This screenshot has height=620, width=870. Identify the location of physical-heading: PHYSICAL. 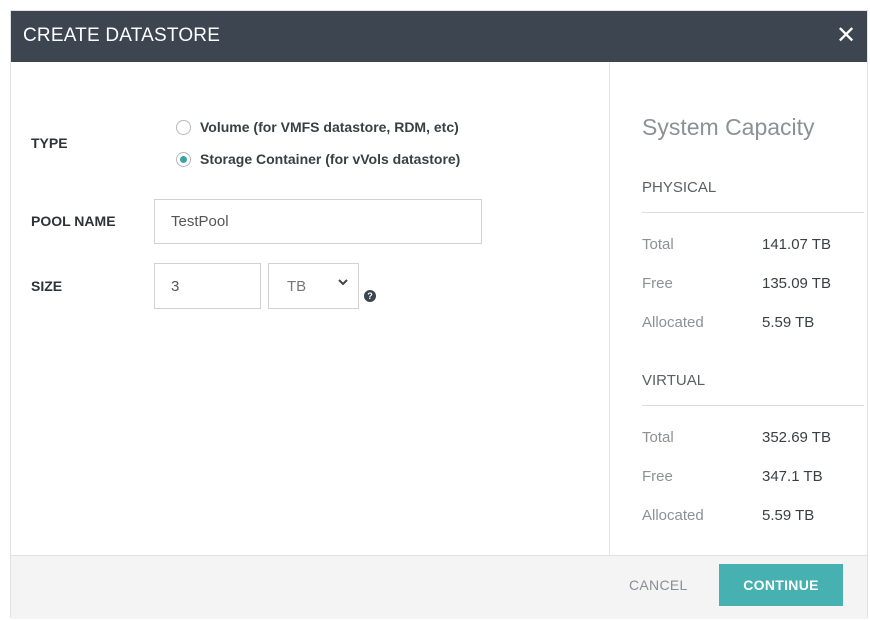
(679, 187).